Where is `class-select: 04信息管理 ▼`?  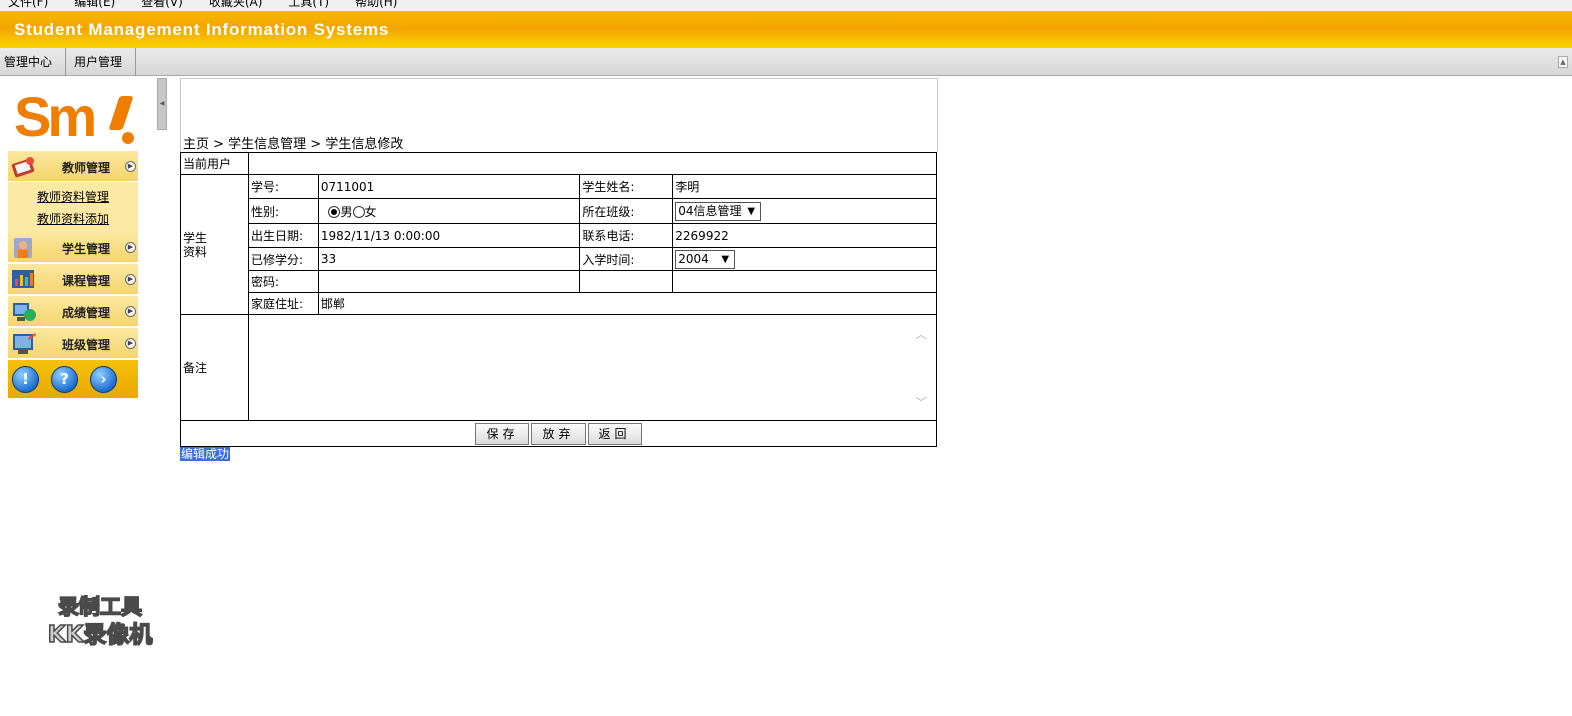
class-select: 04信息管理 ▼ is located at coordinates (718, 211).